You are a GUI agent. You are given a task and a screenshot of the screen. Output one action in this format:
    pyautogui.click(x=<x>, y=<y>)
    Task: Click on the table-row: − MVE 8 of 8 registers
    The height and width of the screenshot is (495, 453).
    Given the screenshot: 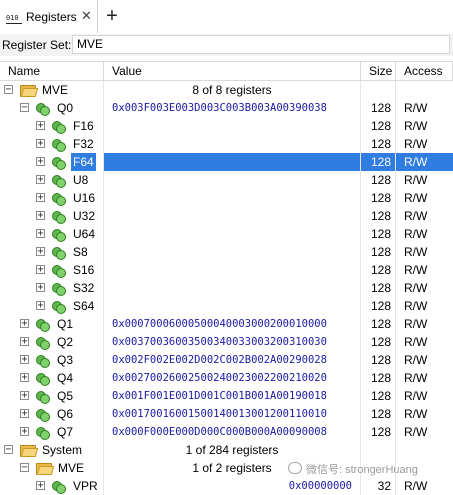 What is the action you would take?
    pyautogui.click(x=226, y=90)
    